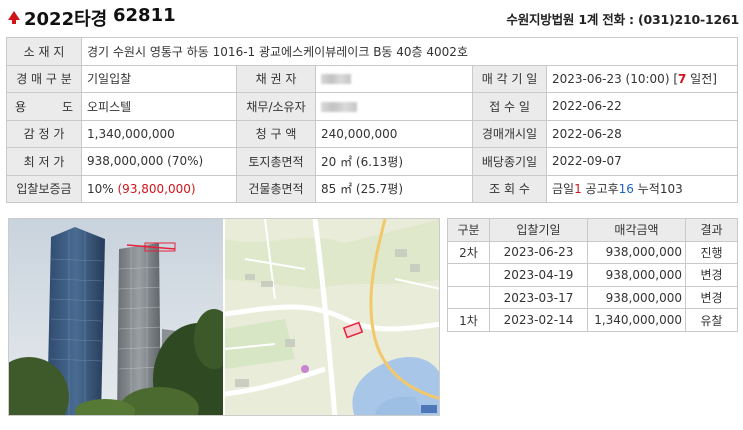  What do you see at coordinates (44, 133) in the screenshot?
I see `appraisal-label: 감 정 가` at bounding box center [44, 133].